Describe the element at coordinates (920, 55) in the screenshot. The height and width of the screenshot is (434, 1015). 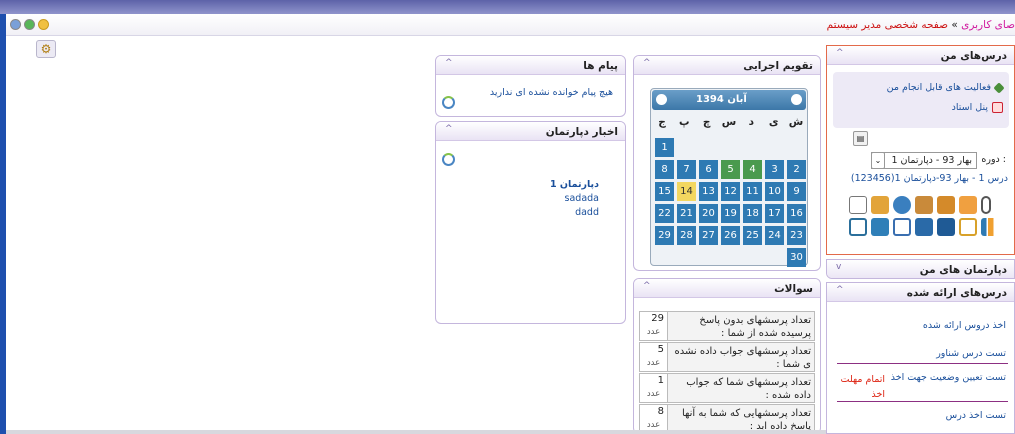
I see `my-courses-header: درس‌های من ^` at that location.